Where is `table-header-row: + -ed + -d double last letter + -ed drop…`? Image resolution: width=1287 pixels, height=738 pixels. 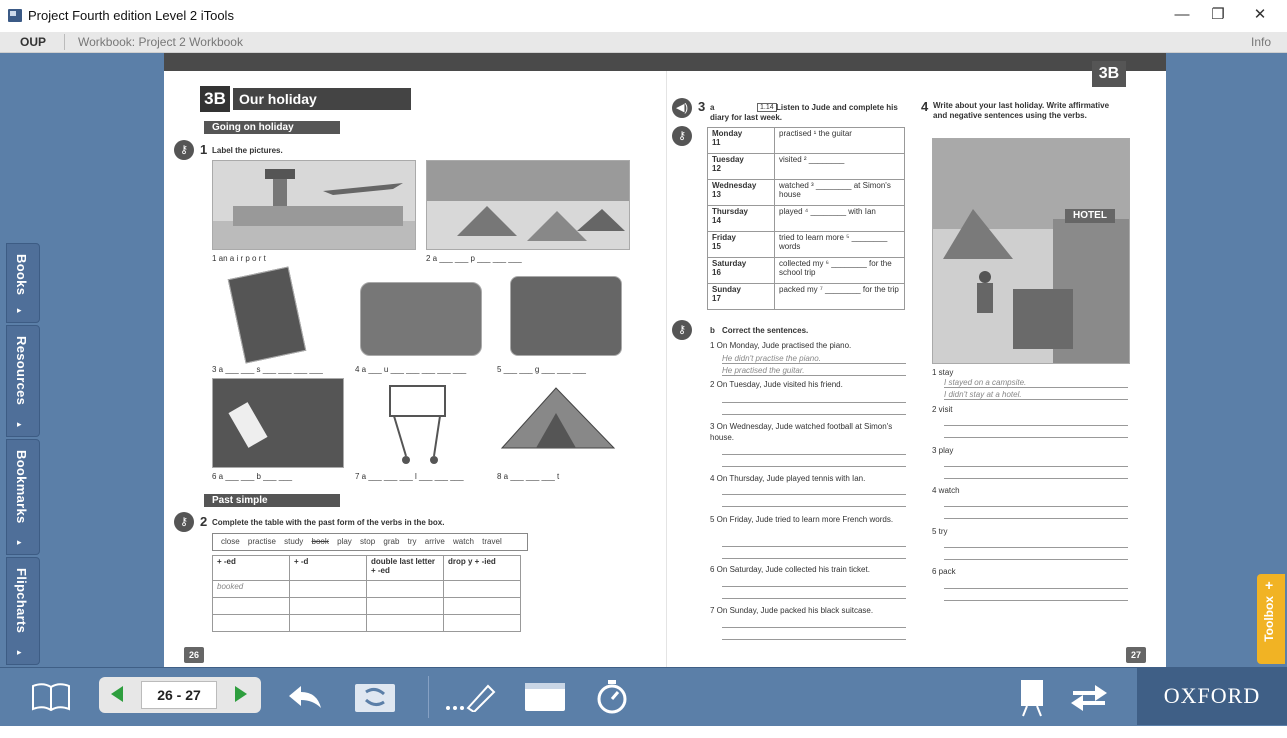
table-header-row: + -ed + -d double last letter + -ed drop… is located at coordinates (366, 568).